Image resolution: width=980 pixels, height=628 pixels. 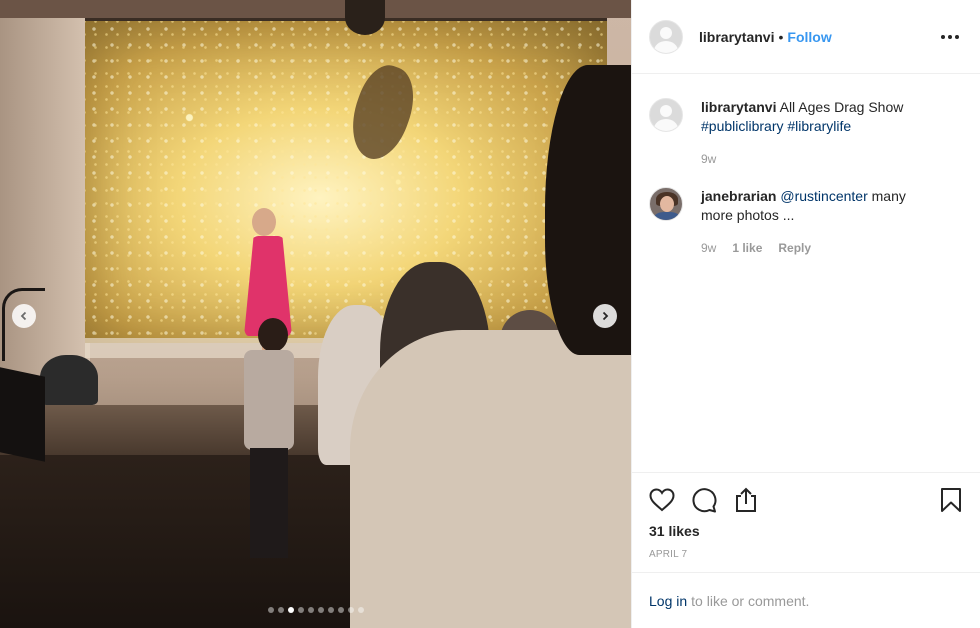 What do you see at coordinates (69, 380) in the screenshot?
I see `stage-fan` at bounding box center [69, 380].